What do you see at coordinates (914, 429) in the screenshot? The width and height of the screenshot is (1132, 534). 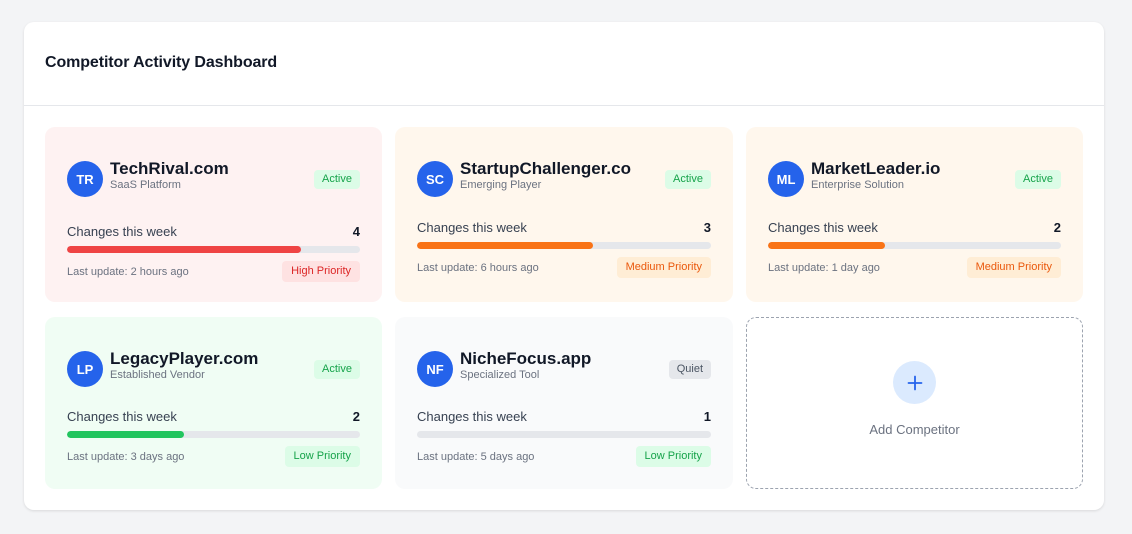 I see `add-competitor-label: Add Competitor` at bounding box center [914, 429].